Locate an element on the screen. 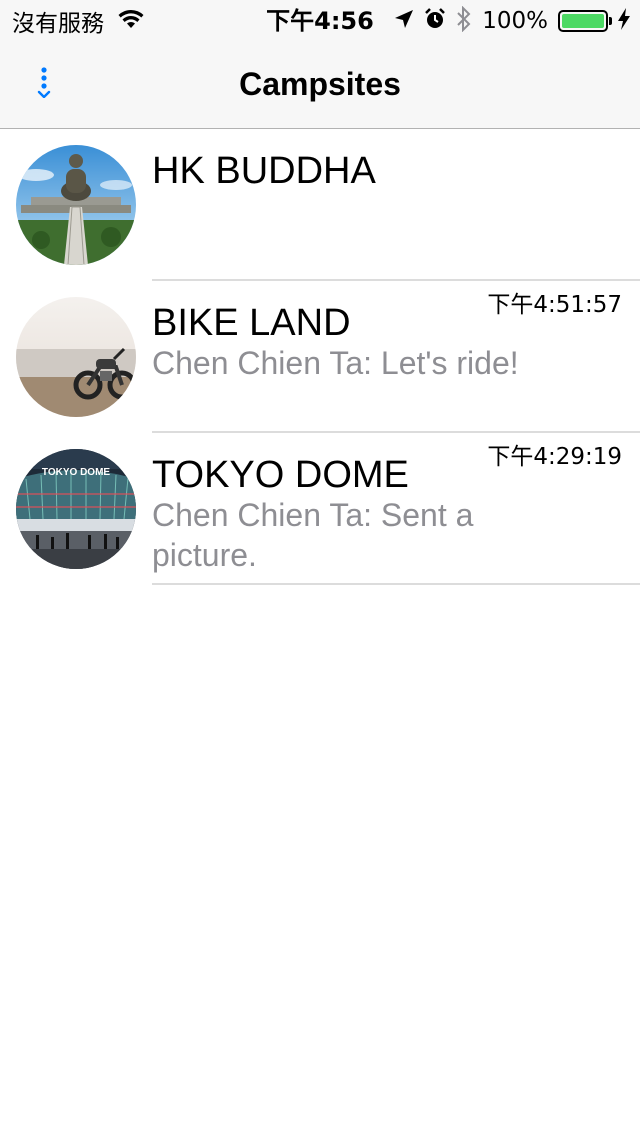 Image resolution: width=640 pixels, height=1136 pixels. tokyo-dome-image: TOKYO DOME is located at coordinates (76, 509).